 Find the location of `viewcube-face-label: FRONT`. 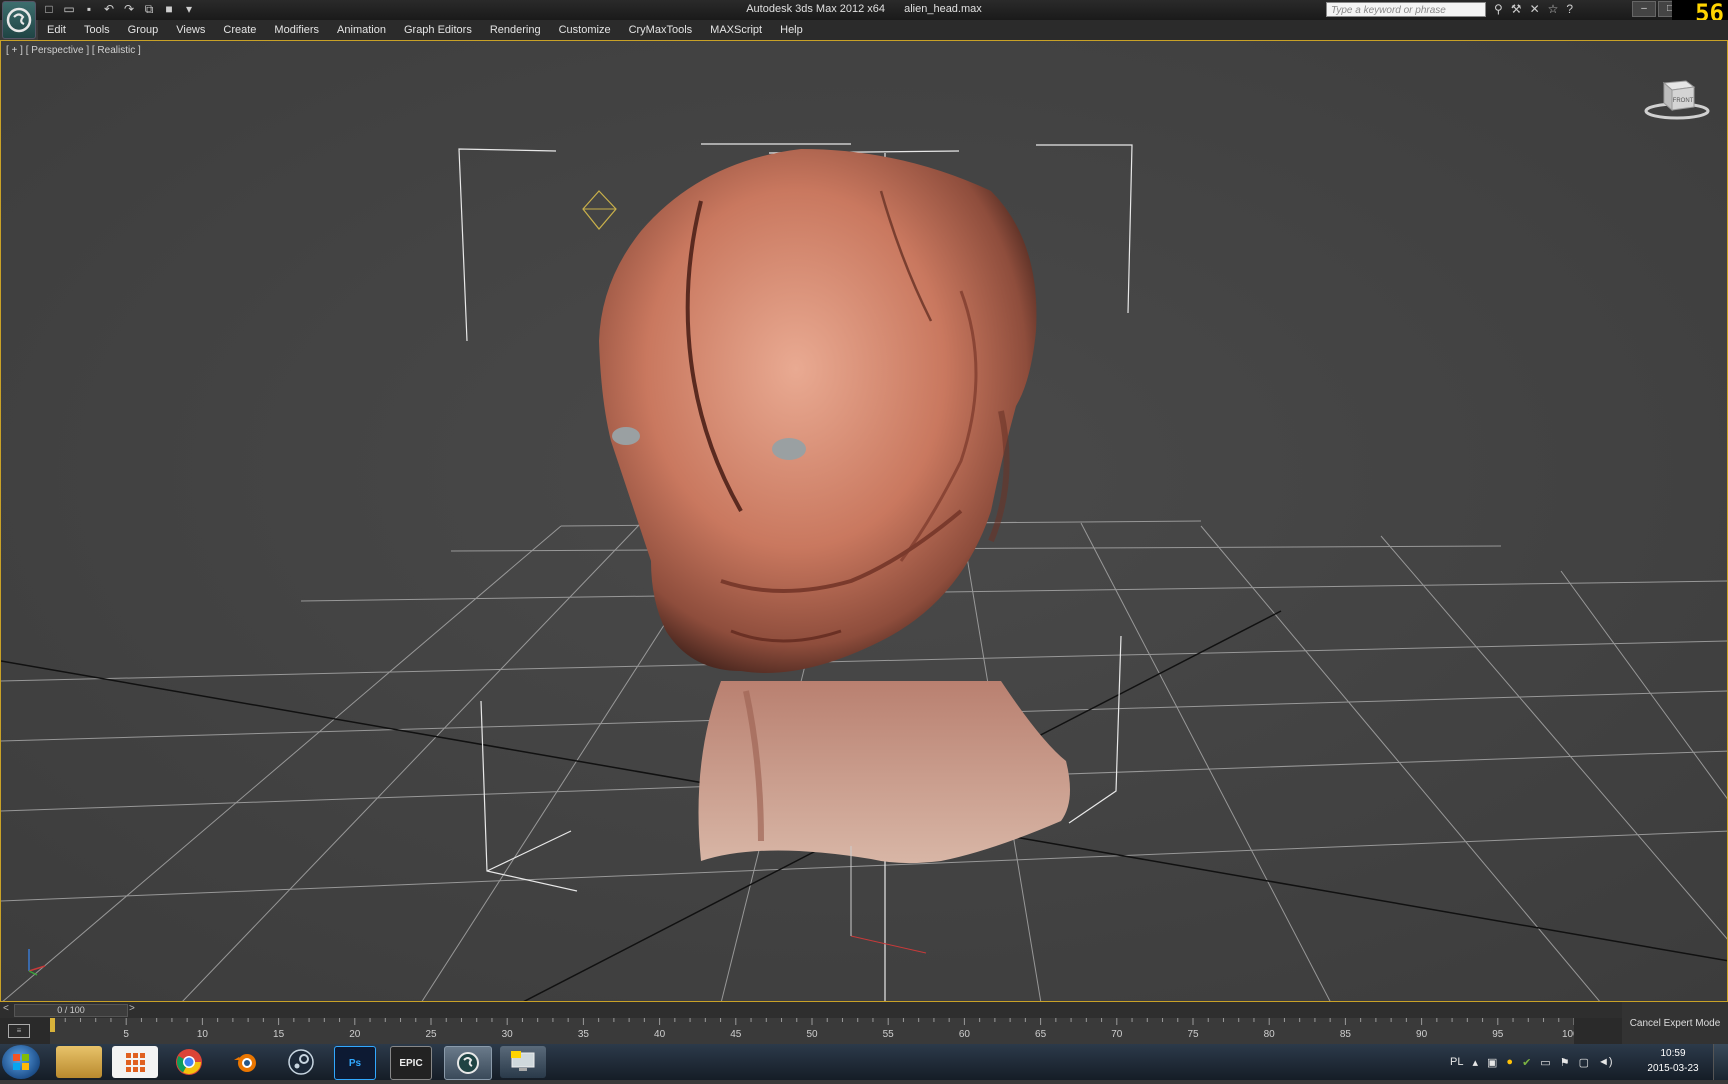

viewcube-face-label: FRONT is located at coordinates (1683, 101).